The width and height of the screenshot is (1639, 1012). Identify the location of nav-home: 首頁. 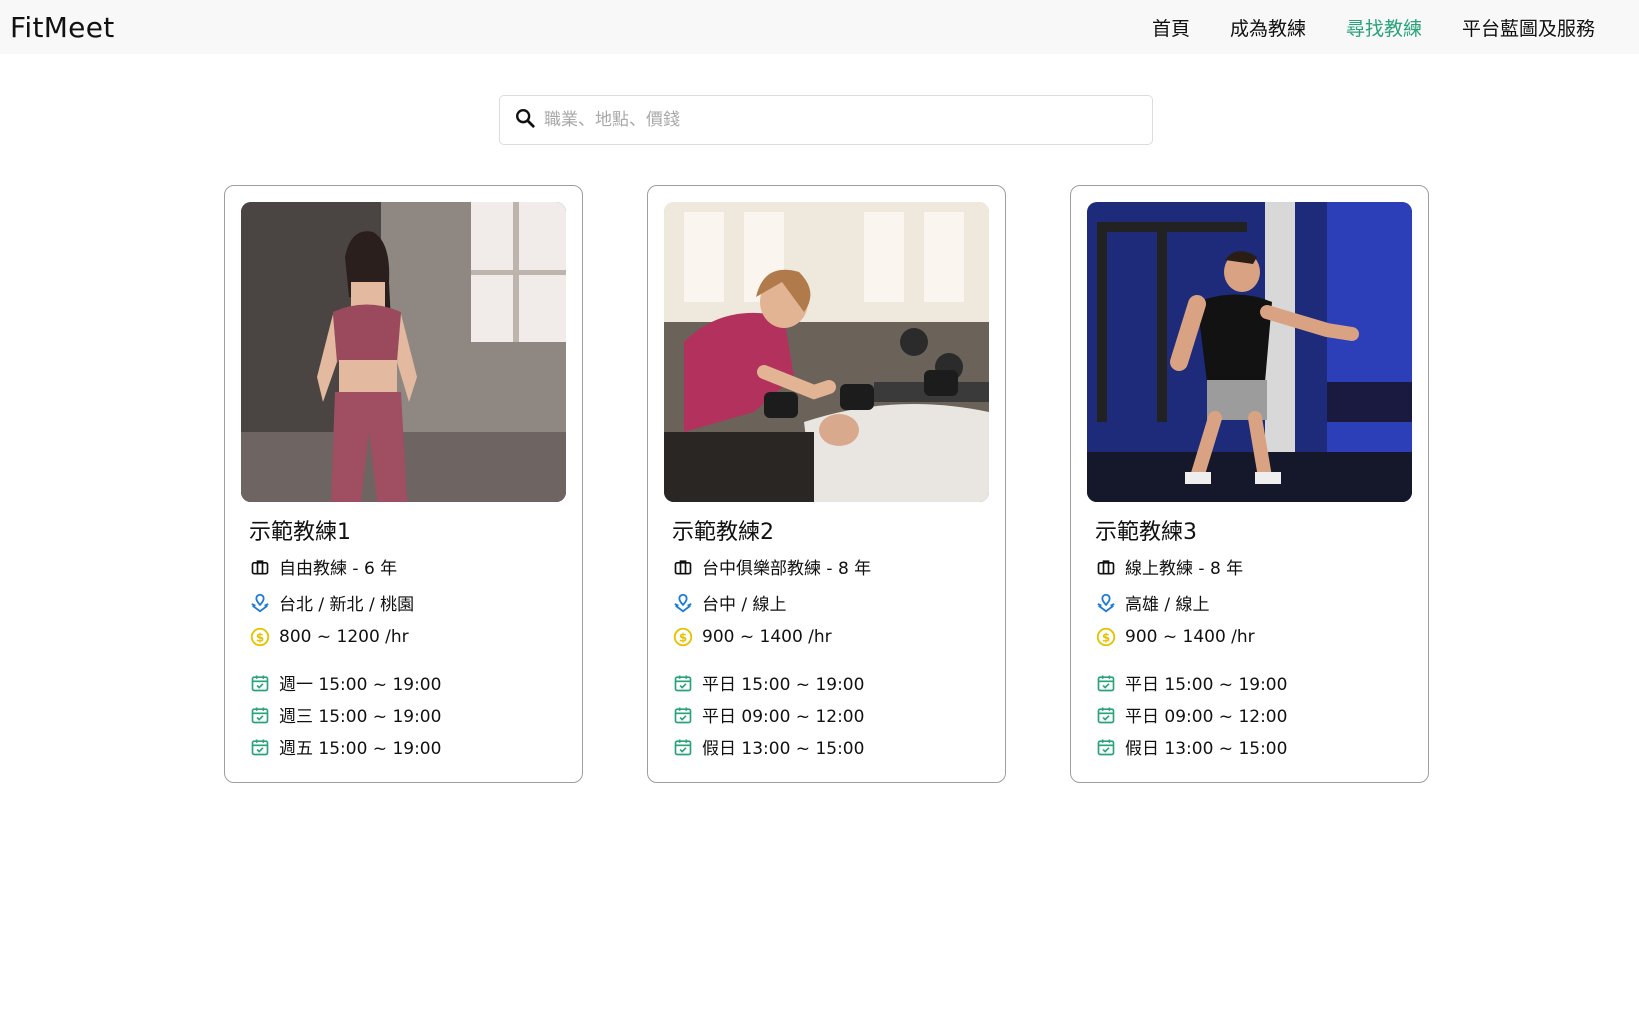
(1171, 27).